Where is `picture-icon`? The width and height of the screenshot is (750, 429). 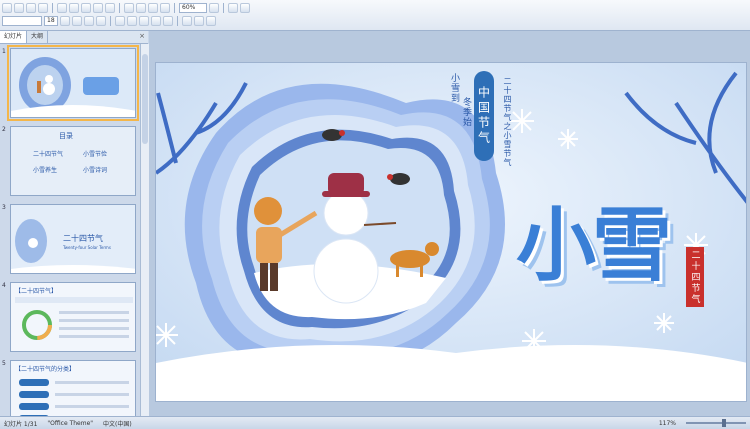
picture-icon is located at coordinates (153, 8).